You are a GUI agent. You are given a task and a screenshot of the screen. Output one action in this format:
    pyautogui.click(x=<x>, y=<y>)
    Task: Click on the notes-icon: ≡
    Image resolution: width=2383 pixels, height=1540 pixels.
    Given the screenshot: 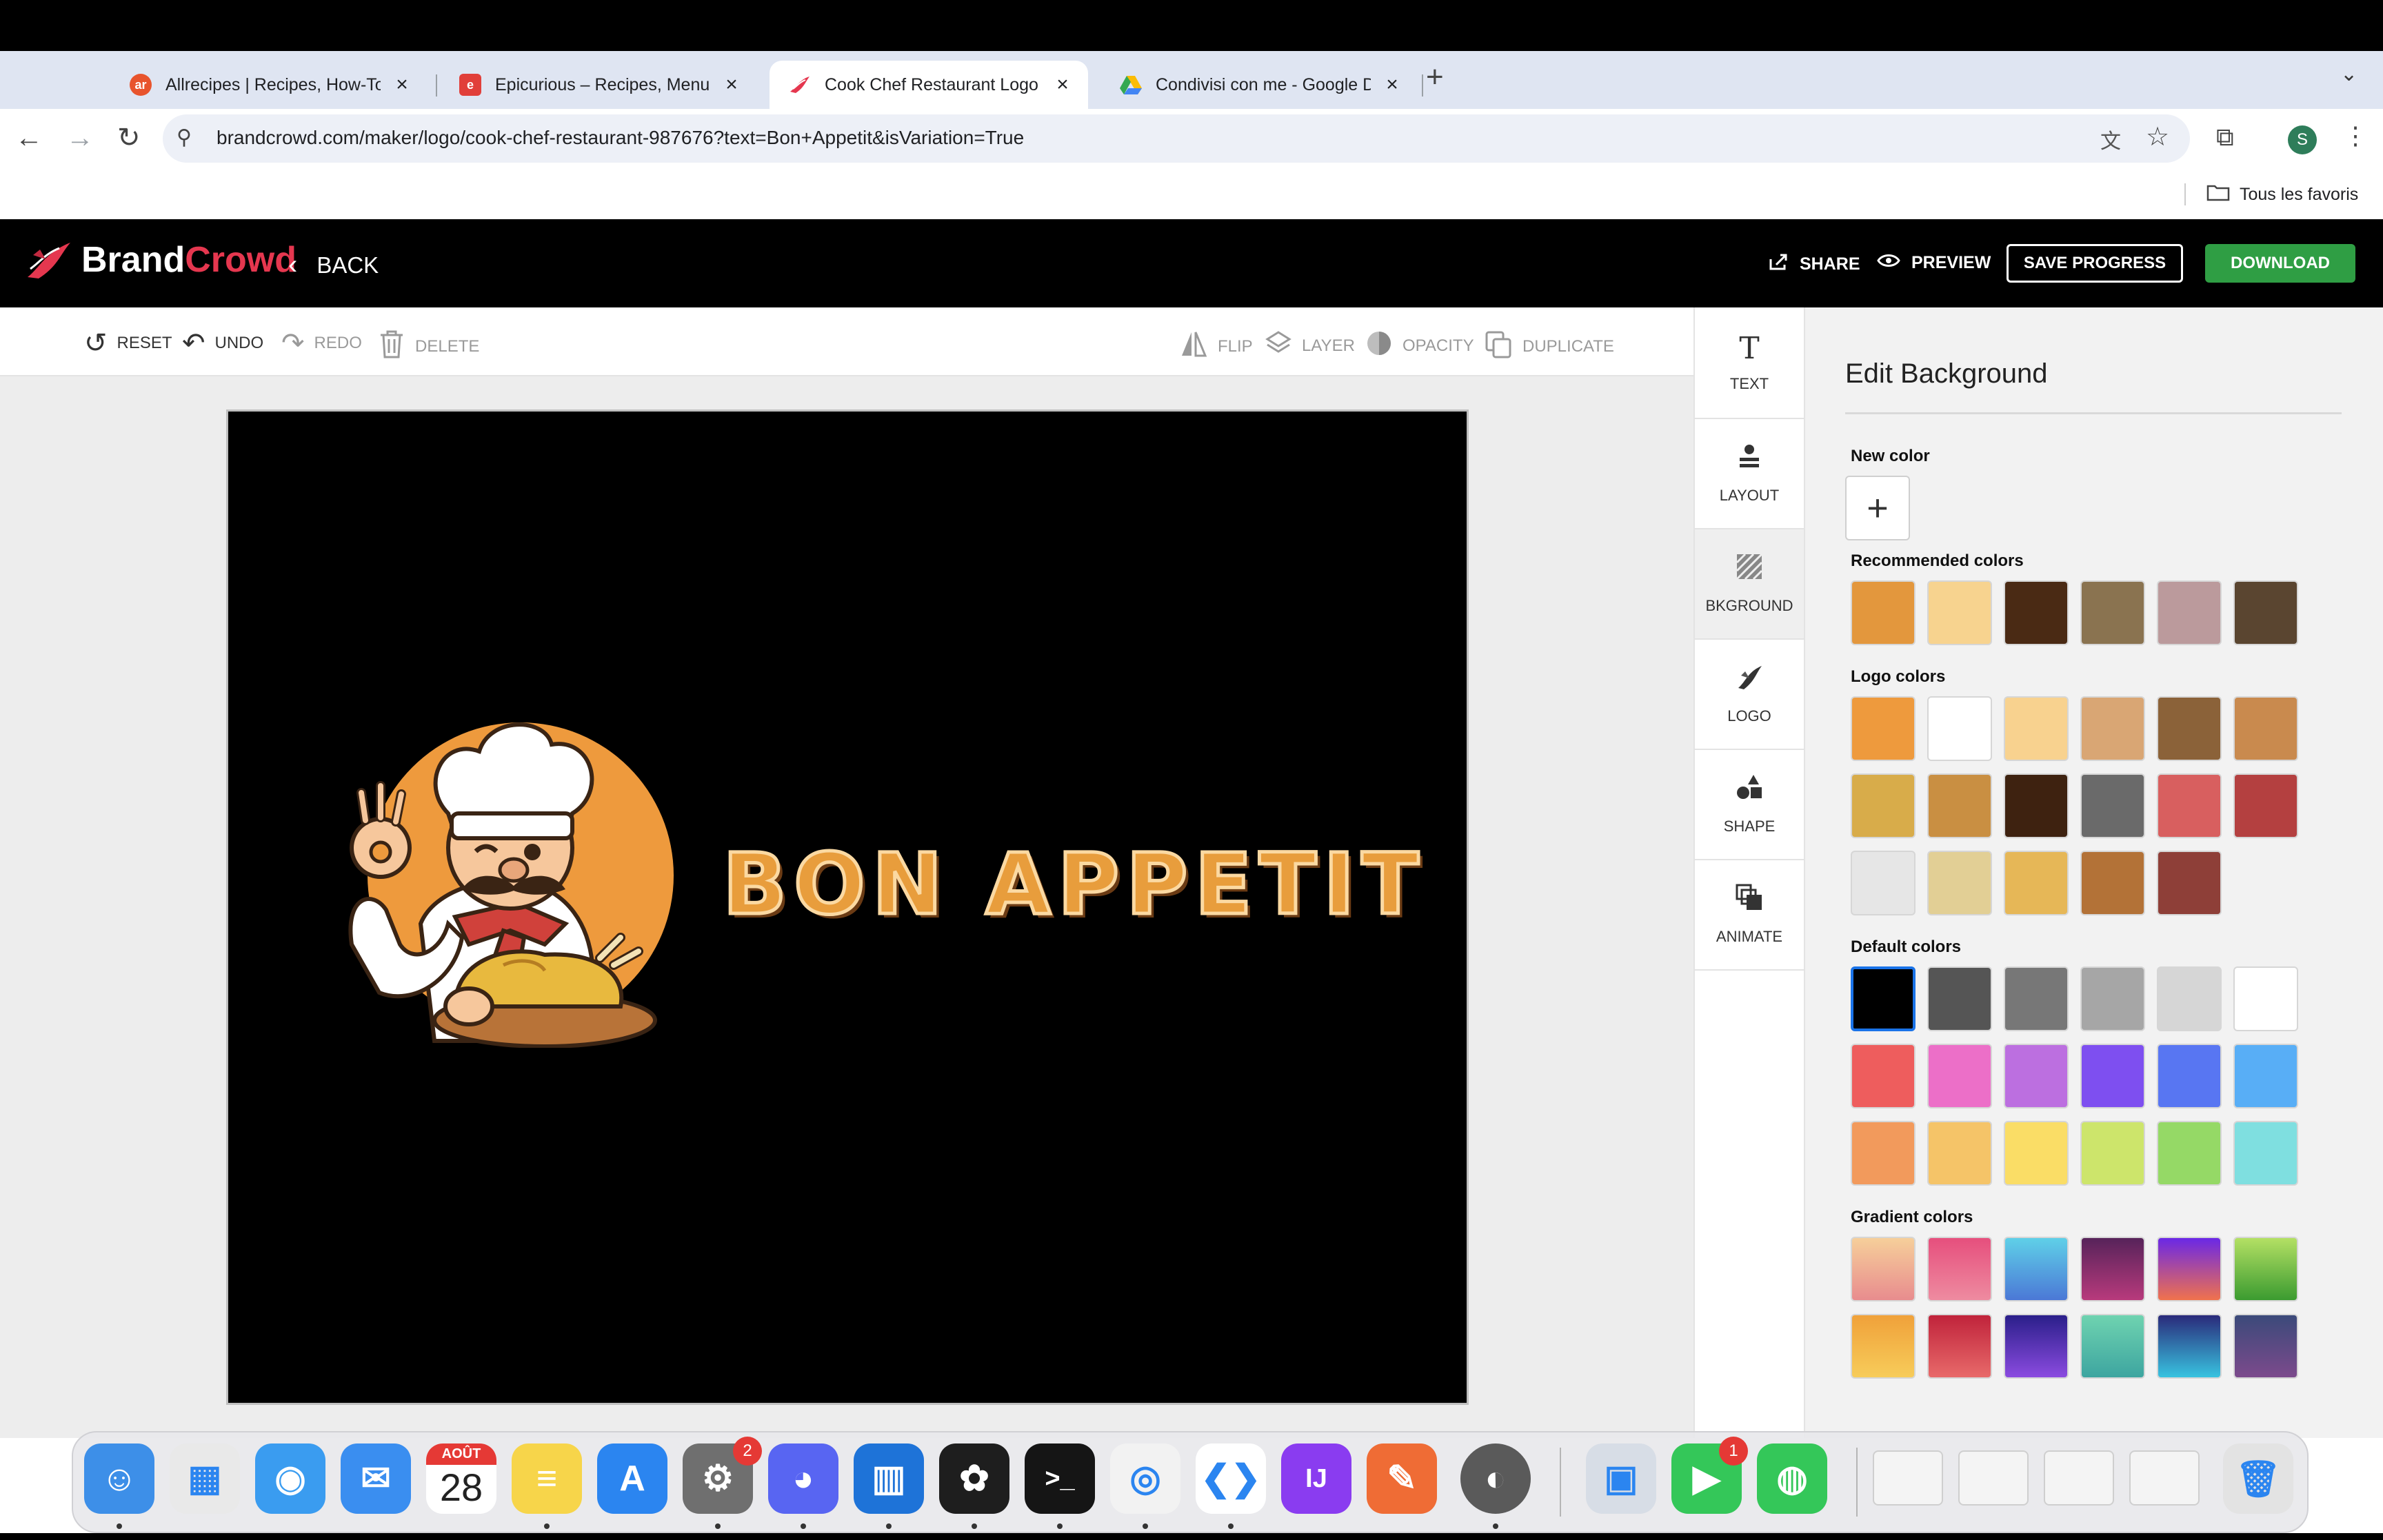 What is the action you would take?
    pyautogui.click(x=547, y=1479)
    